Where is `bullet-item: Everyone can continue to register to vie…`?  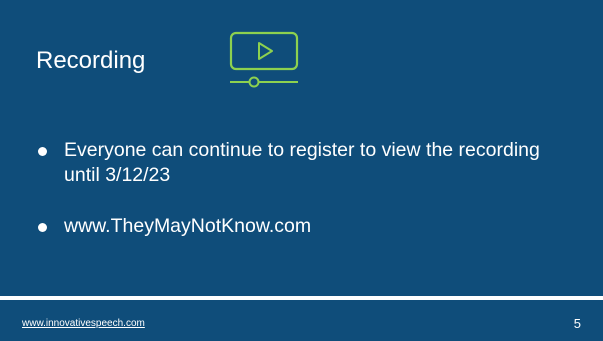
bullet-item: Everyone can continue to register to vie… is located at coordinates (306, 163).